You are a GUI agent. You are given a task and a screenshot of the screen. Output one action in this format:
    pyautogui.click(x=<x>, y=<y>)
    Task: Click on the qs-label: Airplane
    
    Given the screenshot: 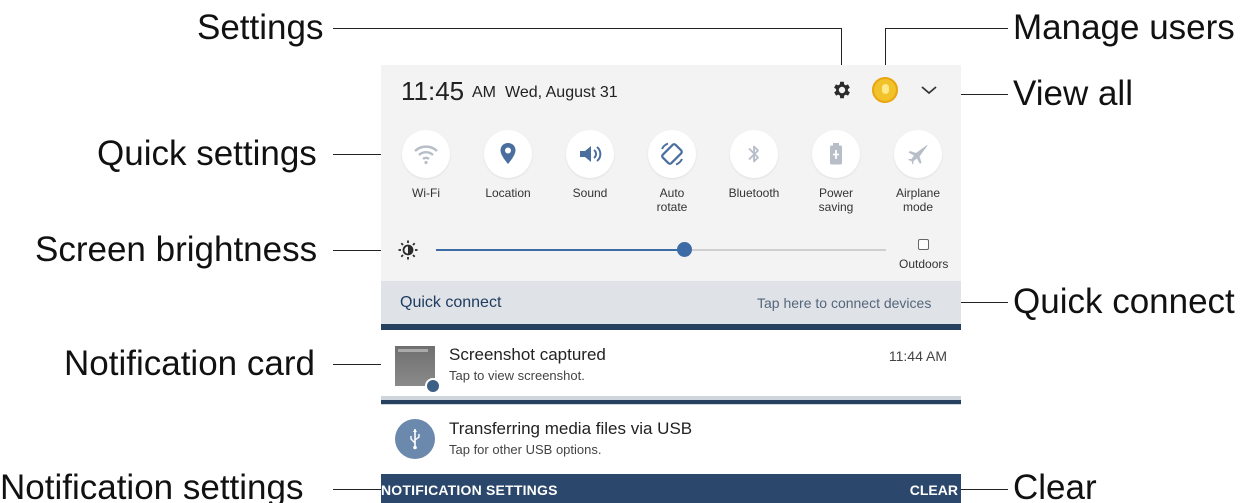 What is the action you would take?
    pyautogui.click(x=918, y=193)
    